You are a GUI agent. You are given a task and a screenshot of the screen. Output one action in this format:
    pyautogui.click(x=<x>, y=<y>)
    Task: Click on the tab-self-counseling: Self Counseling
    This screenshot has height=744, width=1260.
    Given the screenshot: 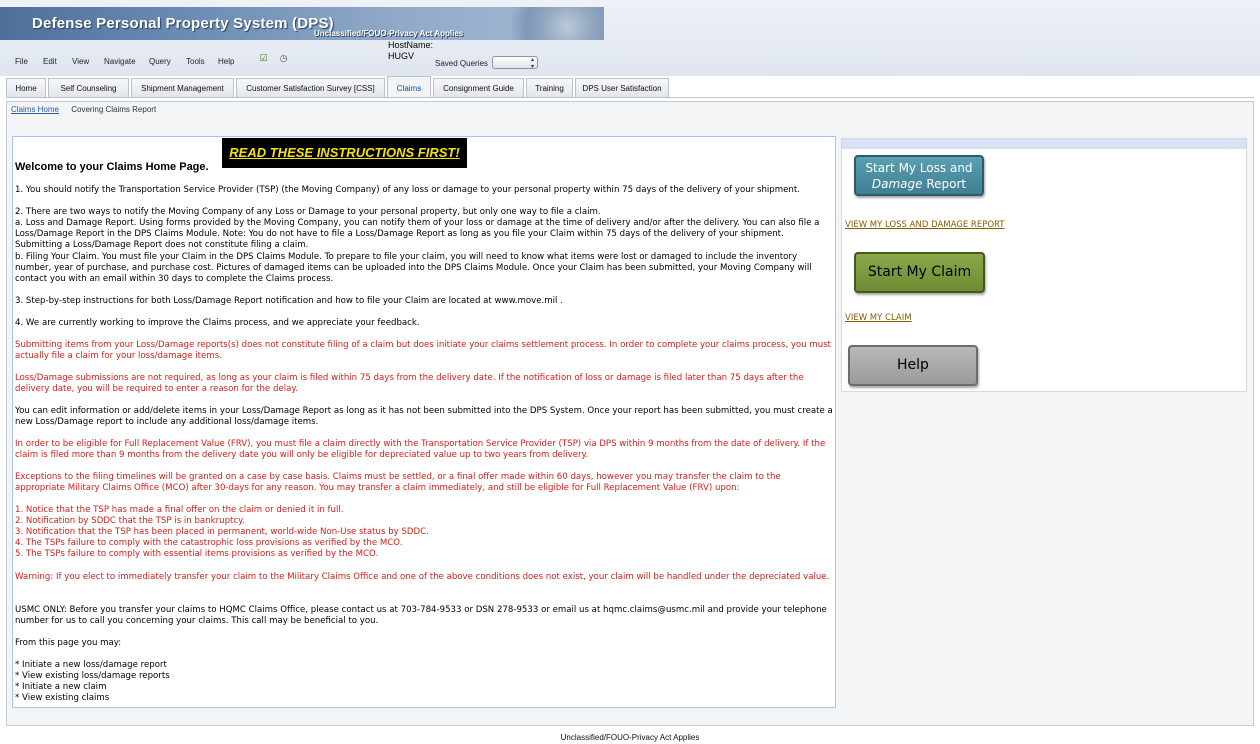 What is the action you would take?
    pyautogui.click(x=88, y=87)
    